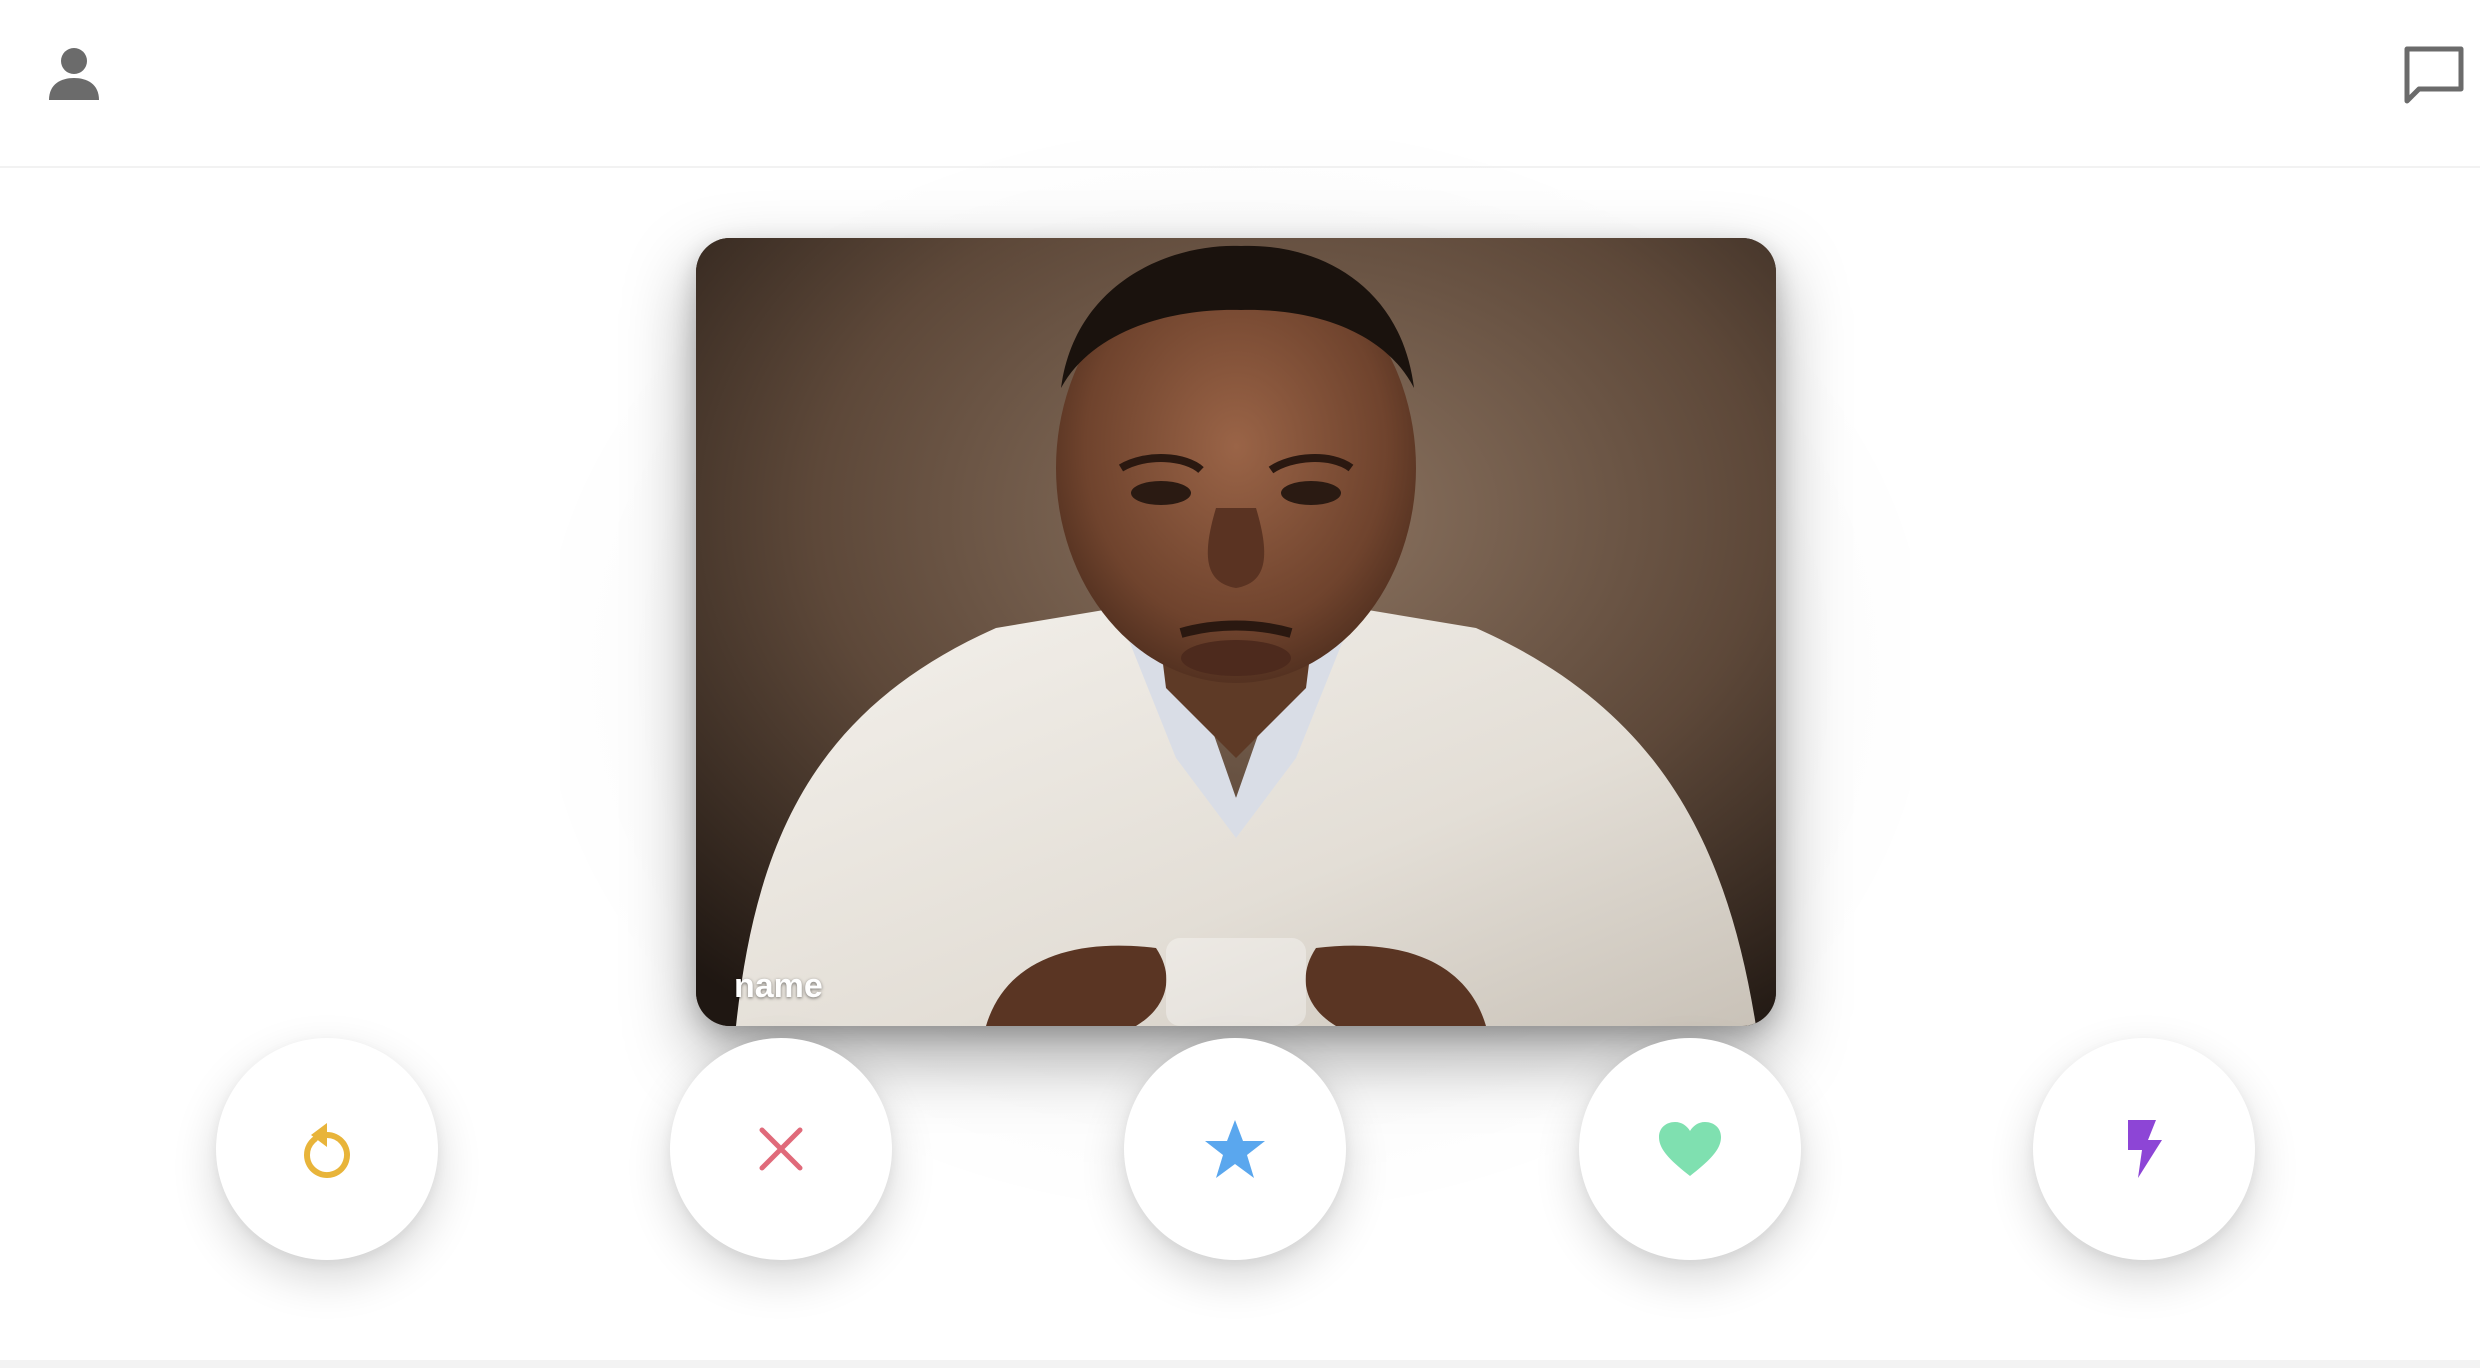 This screenshot has width=2480, height=1368. I want to click on chat-bubble-icon, so click(2434, 76).